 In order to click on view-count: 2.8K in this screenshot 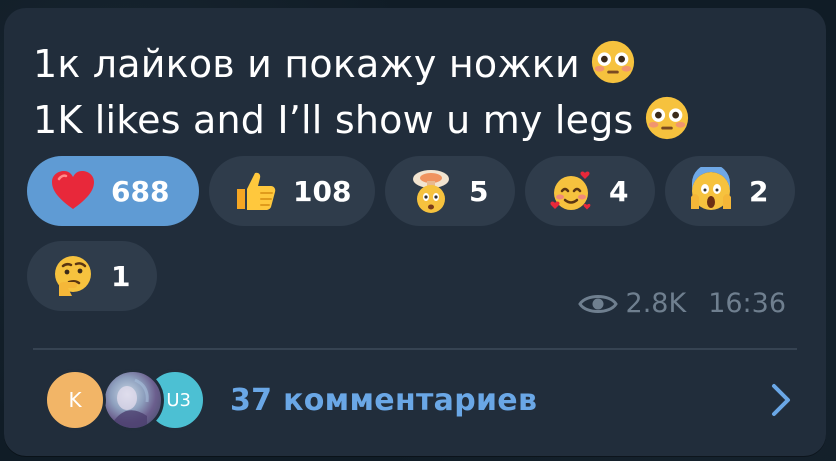, I will do `click(656, 303)`.